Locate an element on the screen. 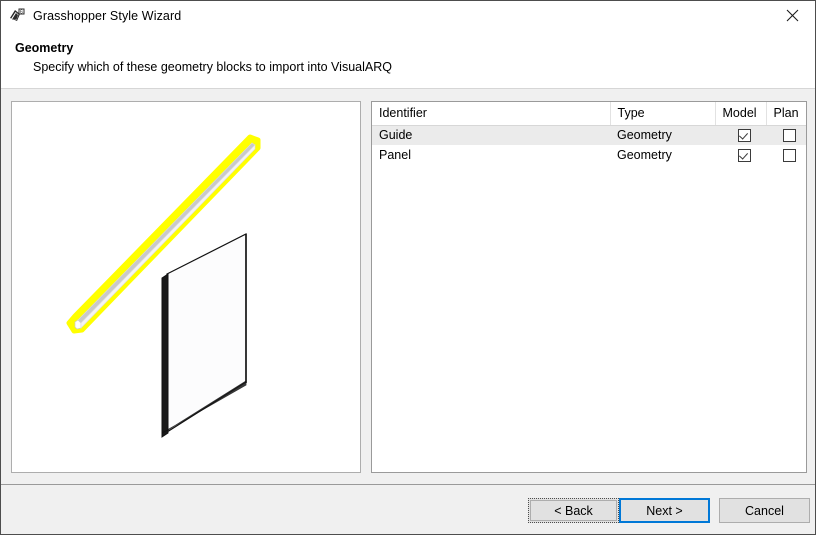  back-button: < Back is located at coordinates (573, 510).